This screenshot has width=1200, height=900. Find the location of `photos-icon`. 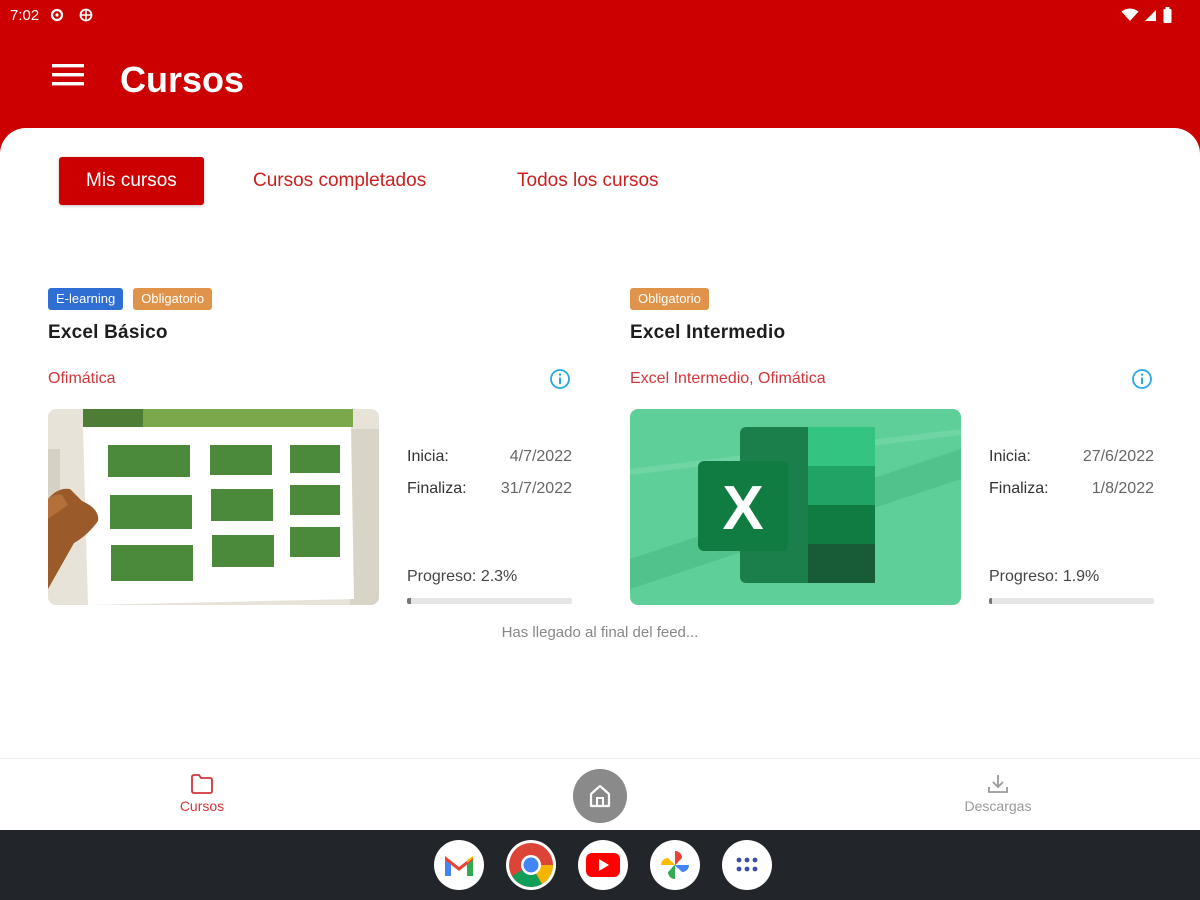

photos-icon is located at coordinates (675, 865).